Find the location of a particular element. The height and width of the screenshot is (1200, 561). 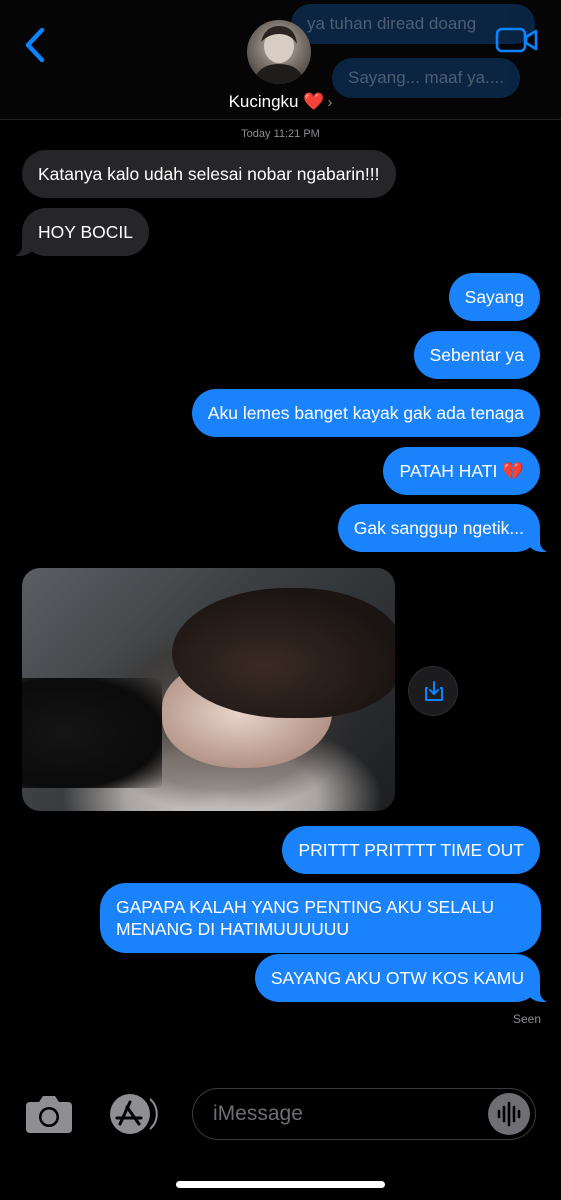

read-receipt: Seen is located at coordinates (526, 1019).